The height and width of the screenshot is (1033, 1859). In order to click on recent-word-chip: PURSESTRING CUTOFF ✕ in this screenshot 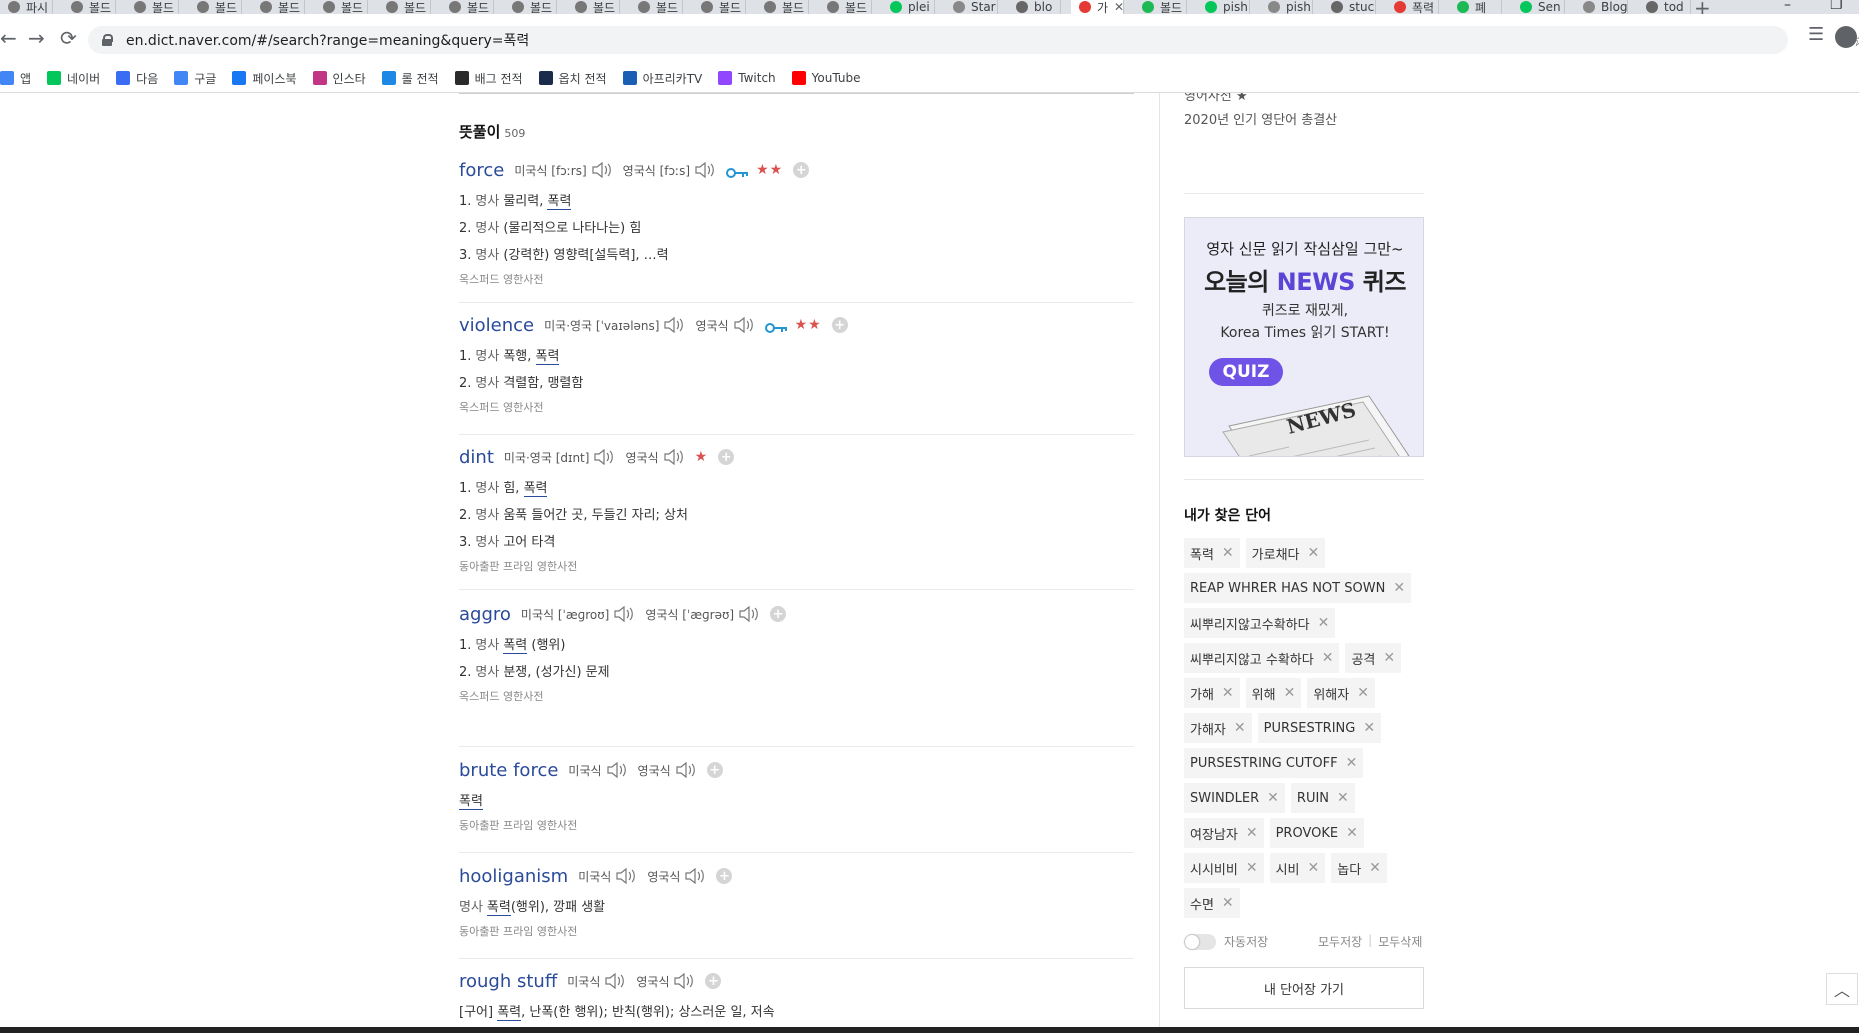, I will do `click(1274, 763)`.